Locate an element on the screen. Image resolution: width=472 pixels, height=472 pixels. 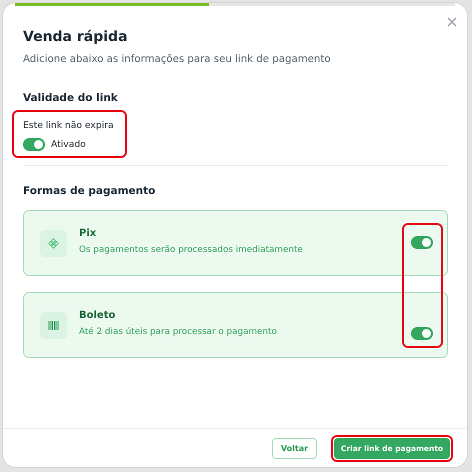
barcode-icon is located at coordinates (53, 325).